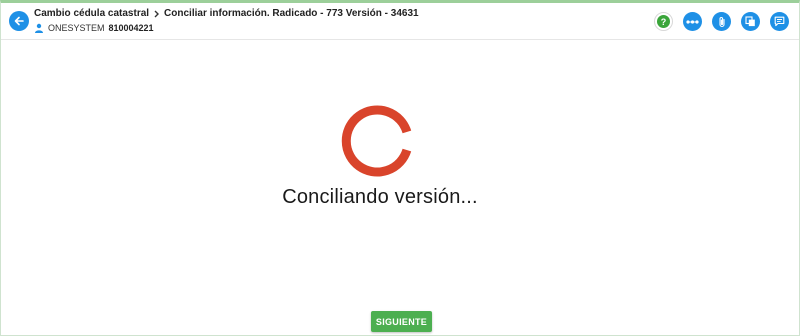  I want to click on chevron-right-icon, so click(156, 14).